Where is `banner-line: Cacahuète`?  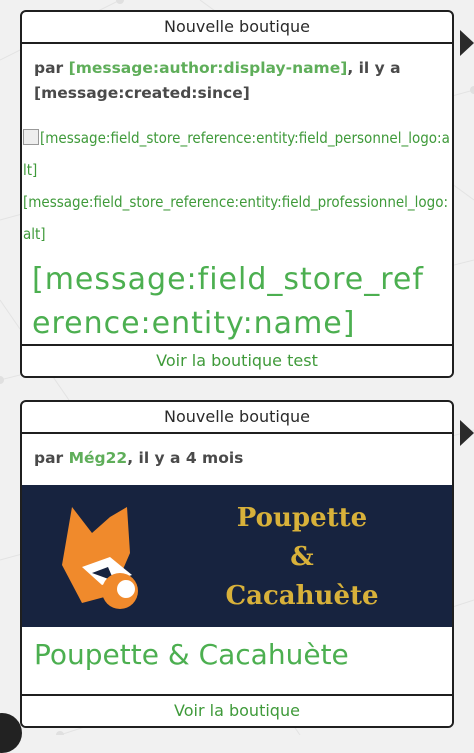
banner-line: Cacahuète is located at coordinates (302, 596).